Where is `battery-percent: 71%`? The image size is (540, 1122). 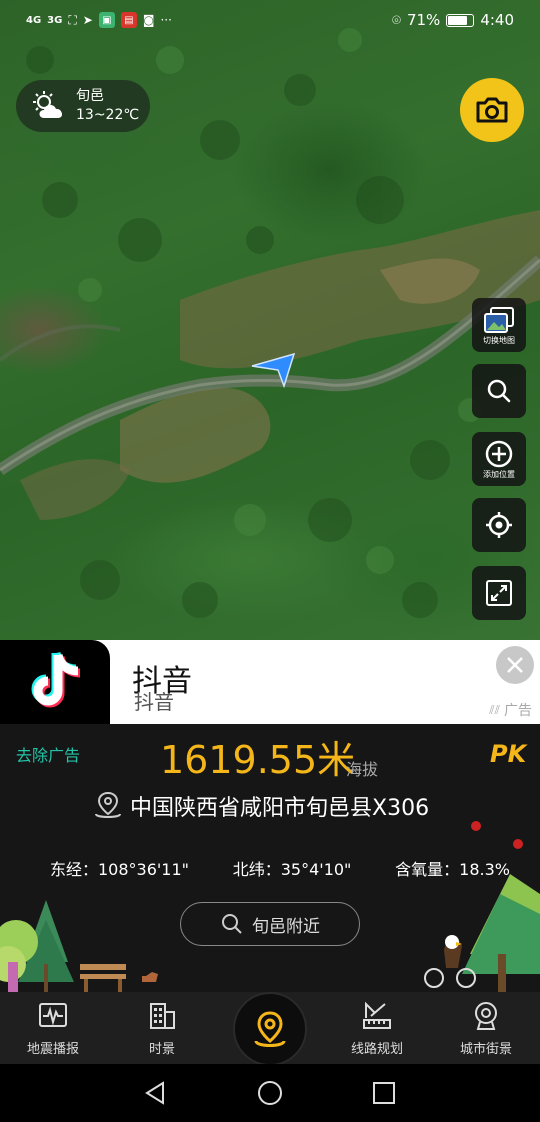
battery-percent: 71% is located at coordinates (423, 20).